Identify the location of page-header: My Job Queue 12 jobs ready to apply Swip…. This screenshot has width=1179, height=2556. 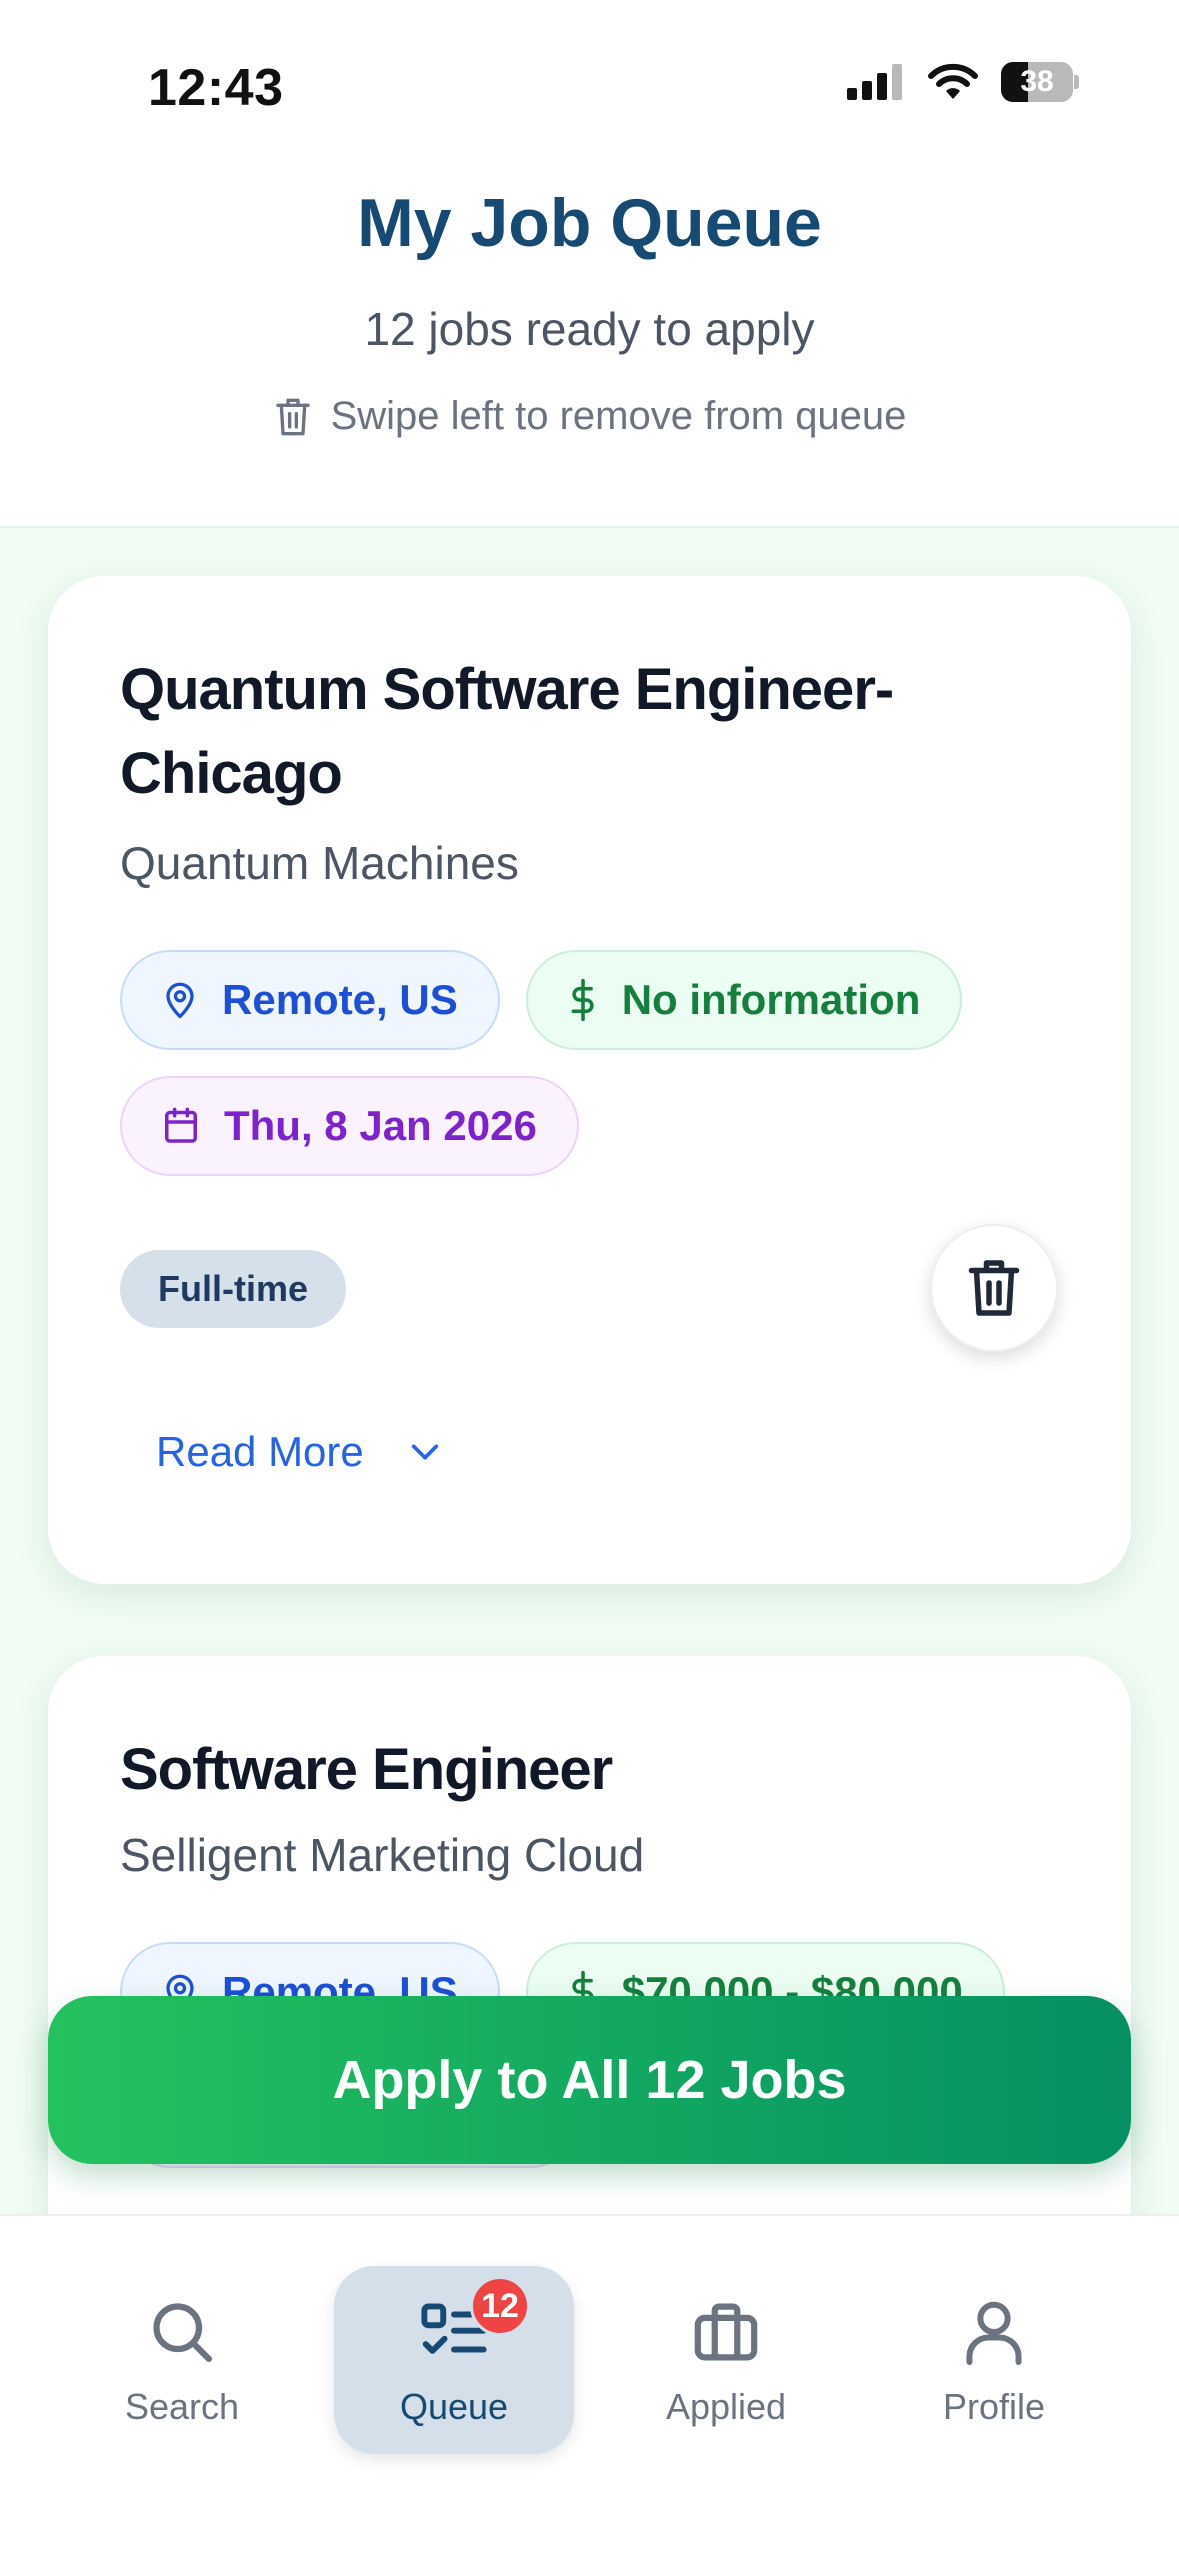
(589, 344).